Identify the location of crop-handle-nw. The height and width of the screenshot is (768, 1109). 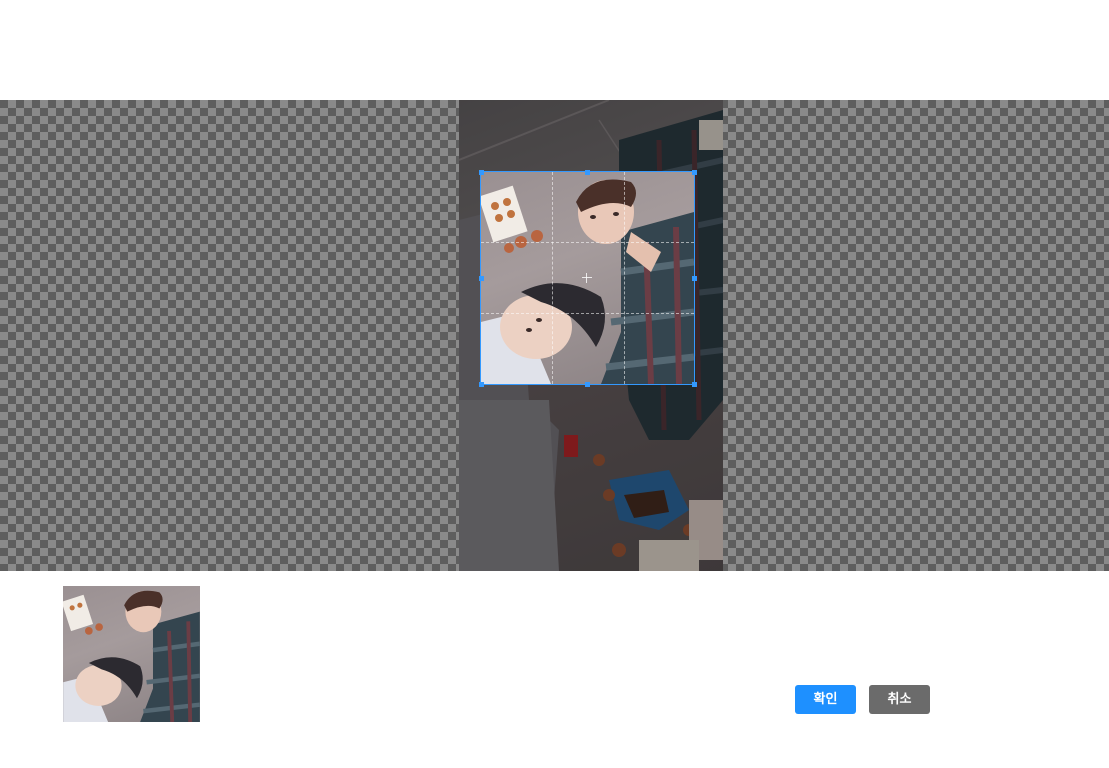
(481, 172).